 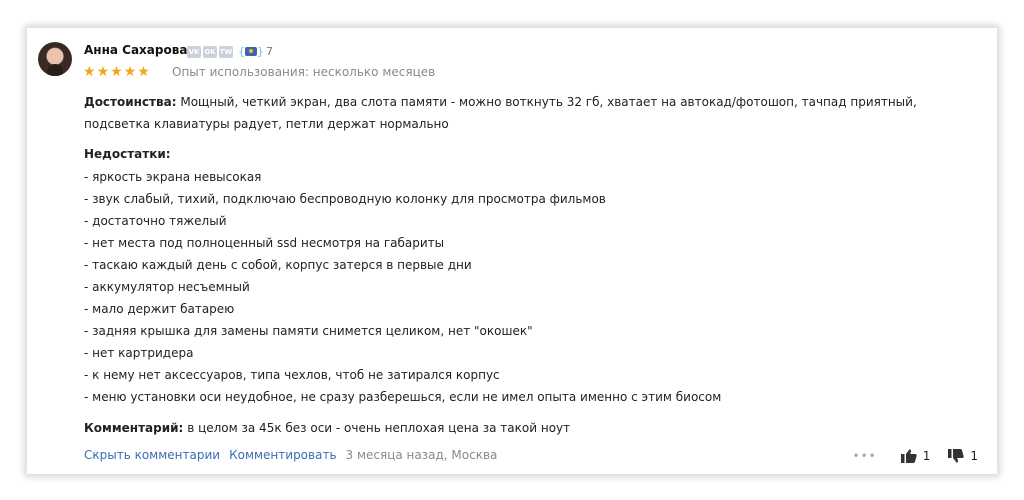 I want to click on comment-label: Комментарий:, so click(x=134, y=428).